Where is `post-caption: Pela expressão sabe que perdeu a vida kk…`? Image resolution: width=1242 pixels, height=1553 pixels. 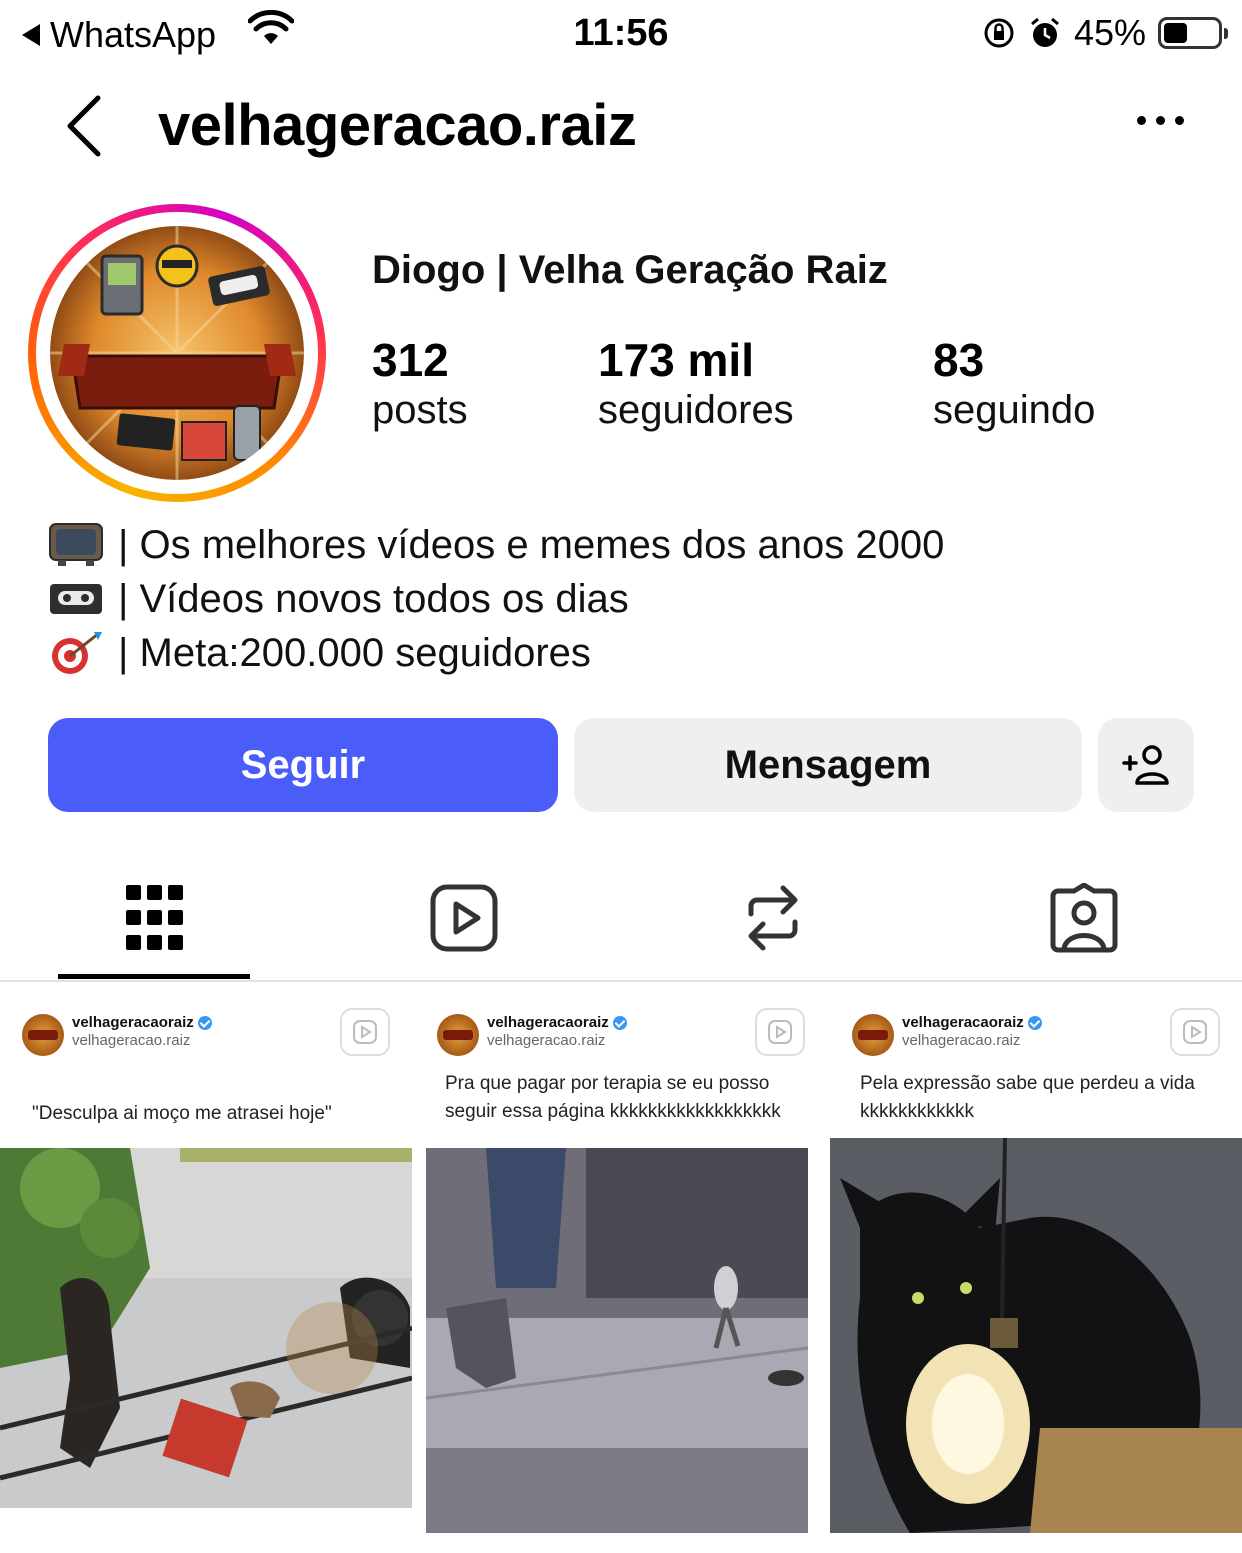
post-caption: Pela expressão sabe que perdeu a vida kk… is located at coordinates (1027, 1097).